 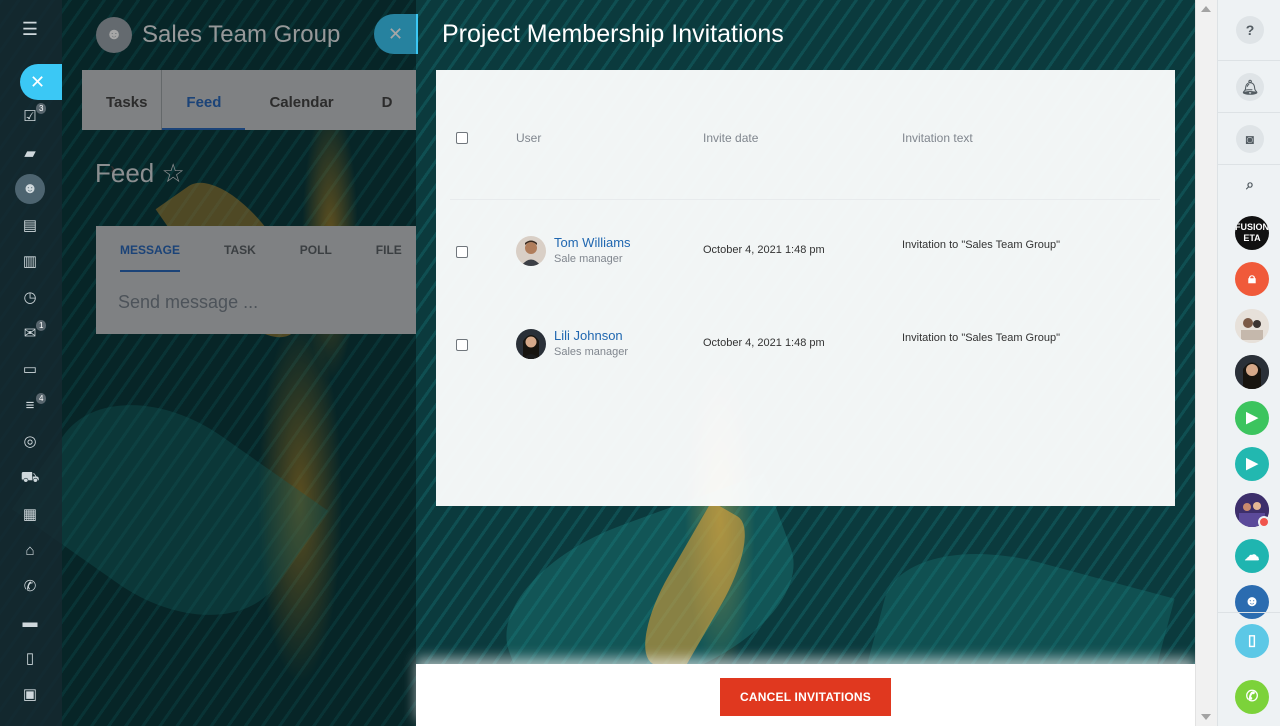 What do you see at coordinates (591, 352) in the screenshot?
I see `user-position: Sales manager` at bounding box center [591, 352].